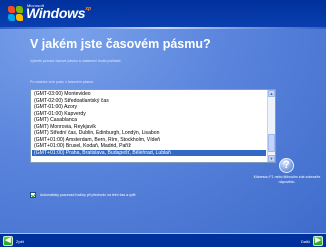 The height and width of the screenshot is (247, 326). I want to click on next-arrow-icon: ▶, so click(318, 241).